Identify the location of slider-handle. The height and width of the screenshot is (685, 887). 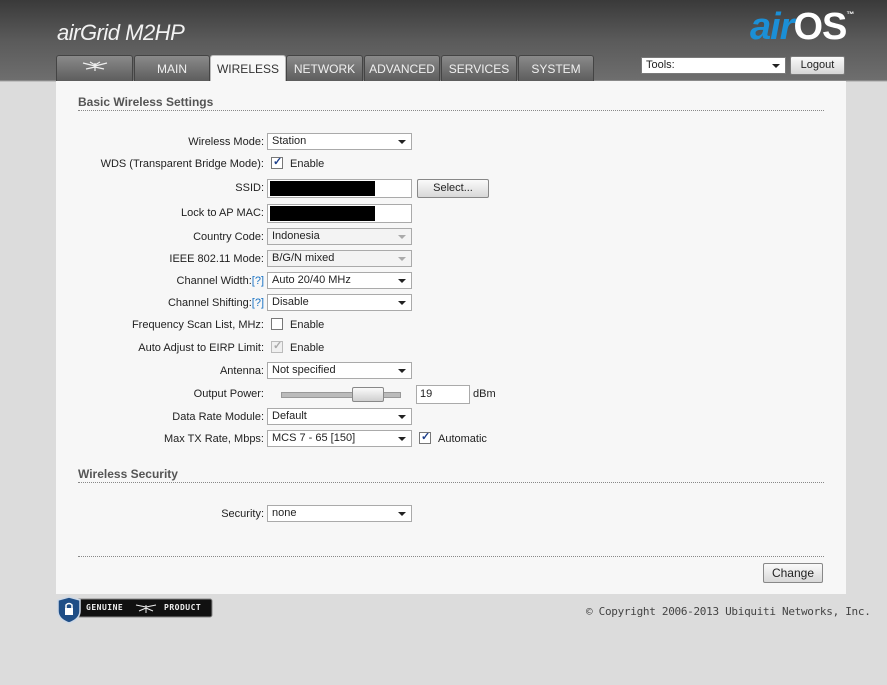
(368, 394).